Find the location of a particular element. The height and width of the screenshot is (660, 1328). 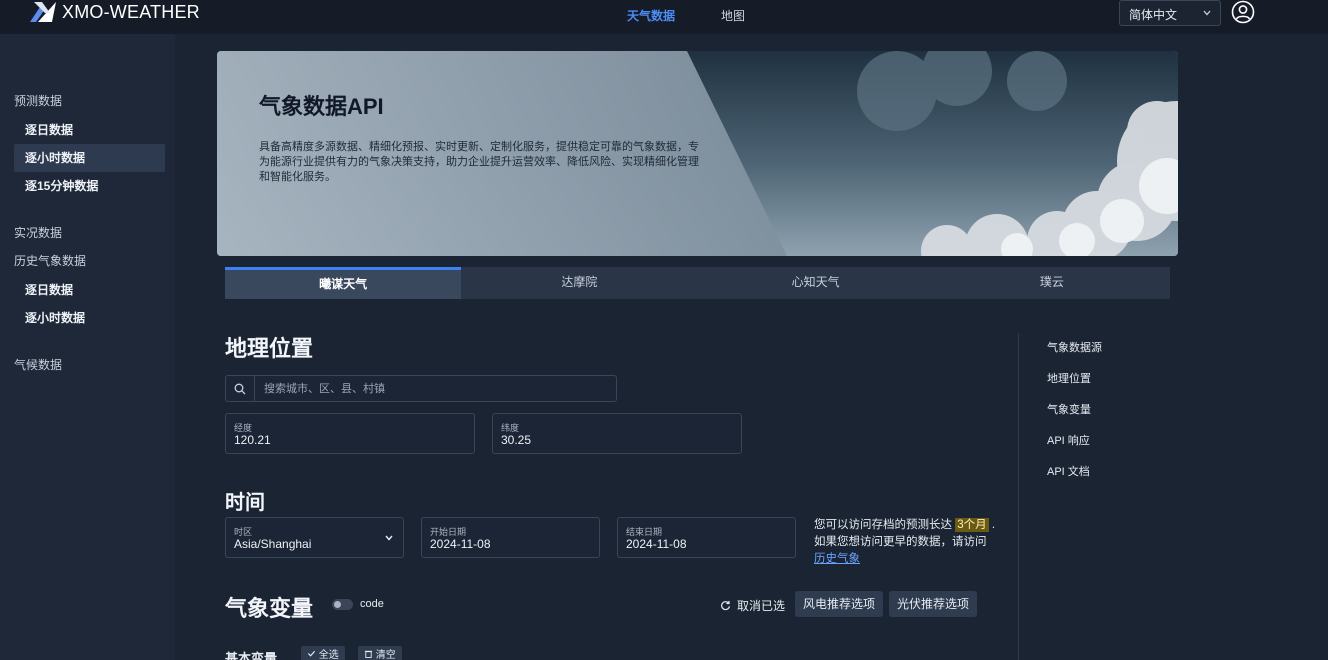

latitude-field: 纬度 30.25 is located at coordinates (617, 433).